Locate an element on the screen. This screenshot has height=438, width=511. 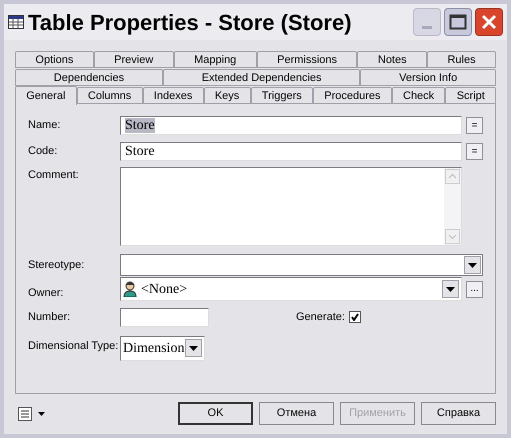
generate-label: Generate: is located at coordinates (320, 317).